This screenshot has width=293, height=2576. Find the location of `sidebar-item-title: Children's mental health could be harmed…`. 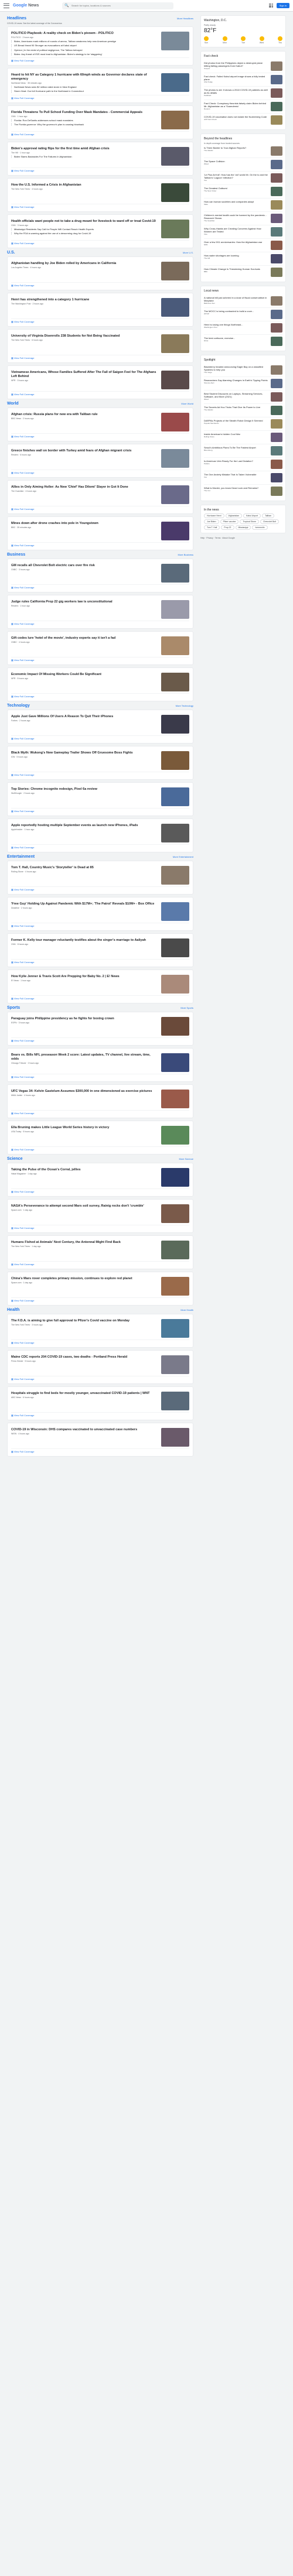

sidebar-item-title: Children's mental health could be harmed… is located at coordinates (236, 217).